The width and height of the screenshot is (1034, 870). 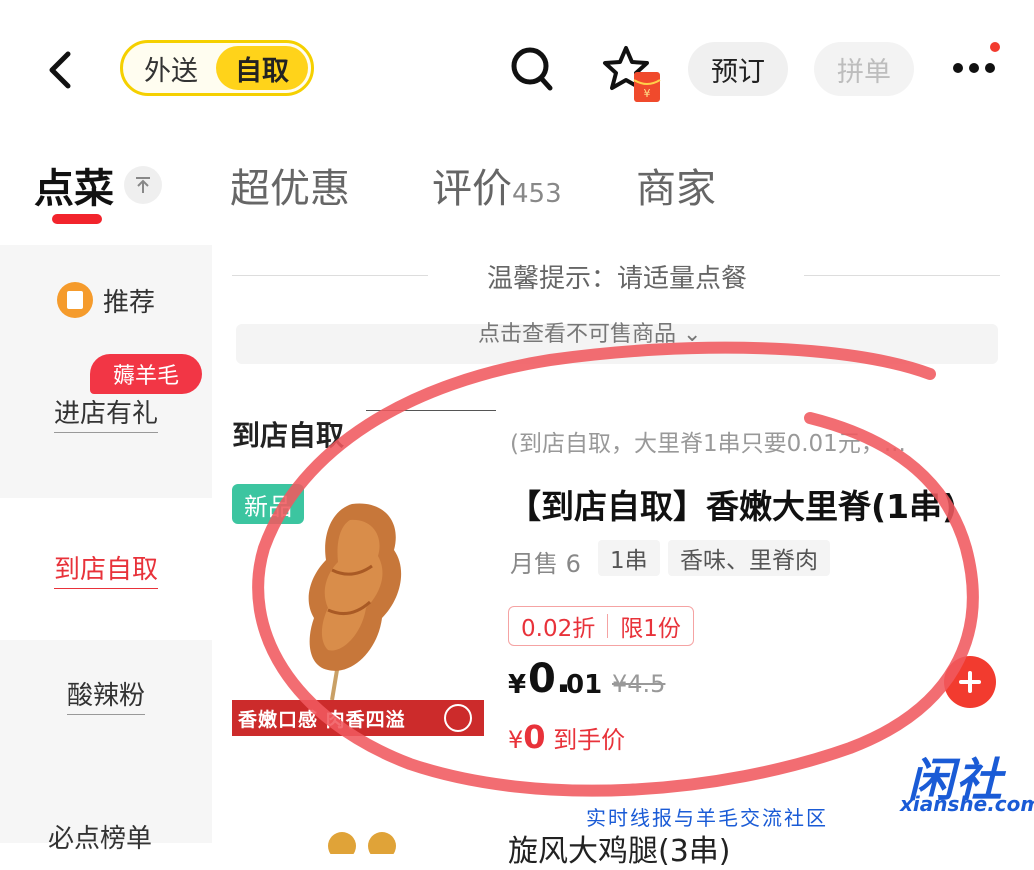 What do you see at coordinates (171, 68) in the screenshot?
I see `delivery-option: 外送` at bounding box center [171, 68].